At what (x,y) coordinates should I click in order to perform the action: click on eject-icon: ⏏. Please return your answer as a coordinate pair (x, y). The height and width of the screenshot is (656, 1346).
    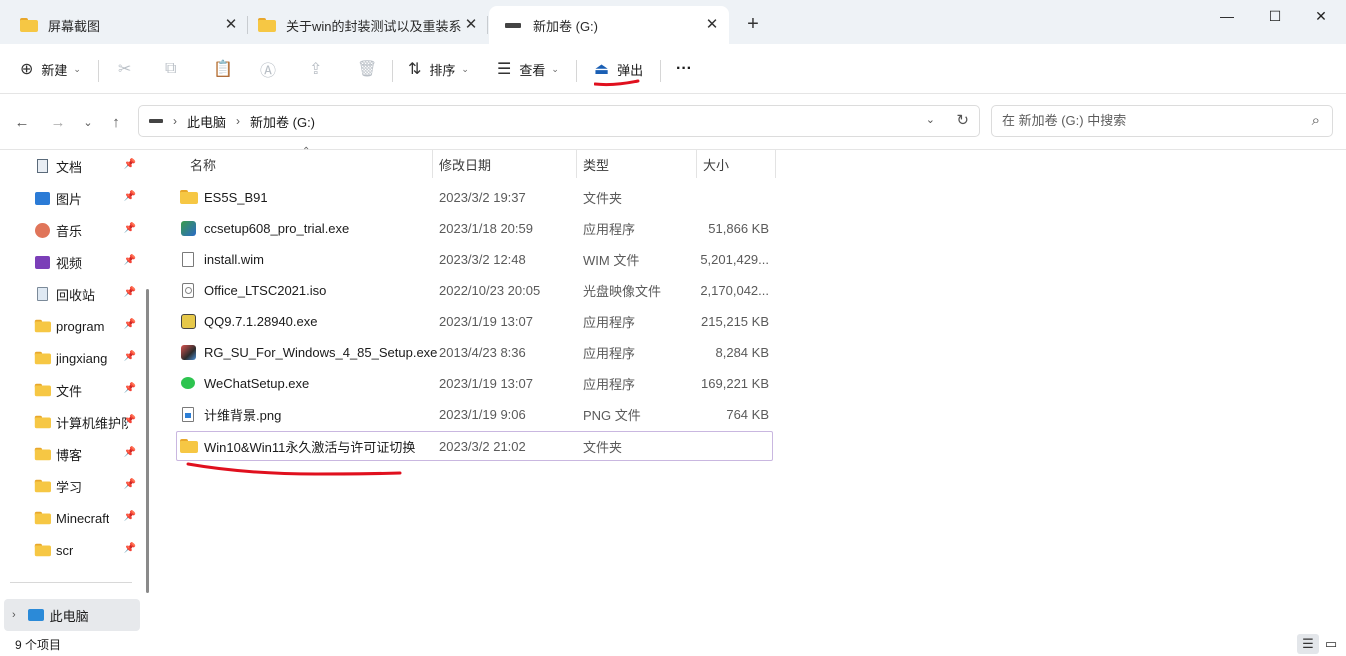
    Looking at the image, I should click on (602, 69).